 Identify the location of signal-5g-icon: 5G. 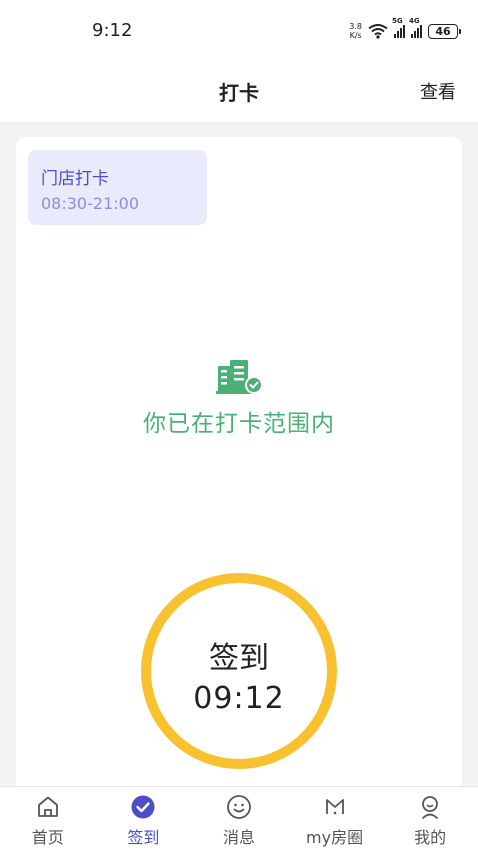
(398, 27).